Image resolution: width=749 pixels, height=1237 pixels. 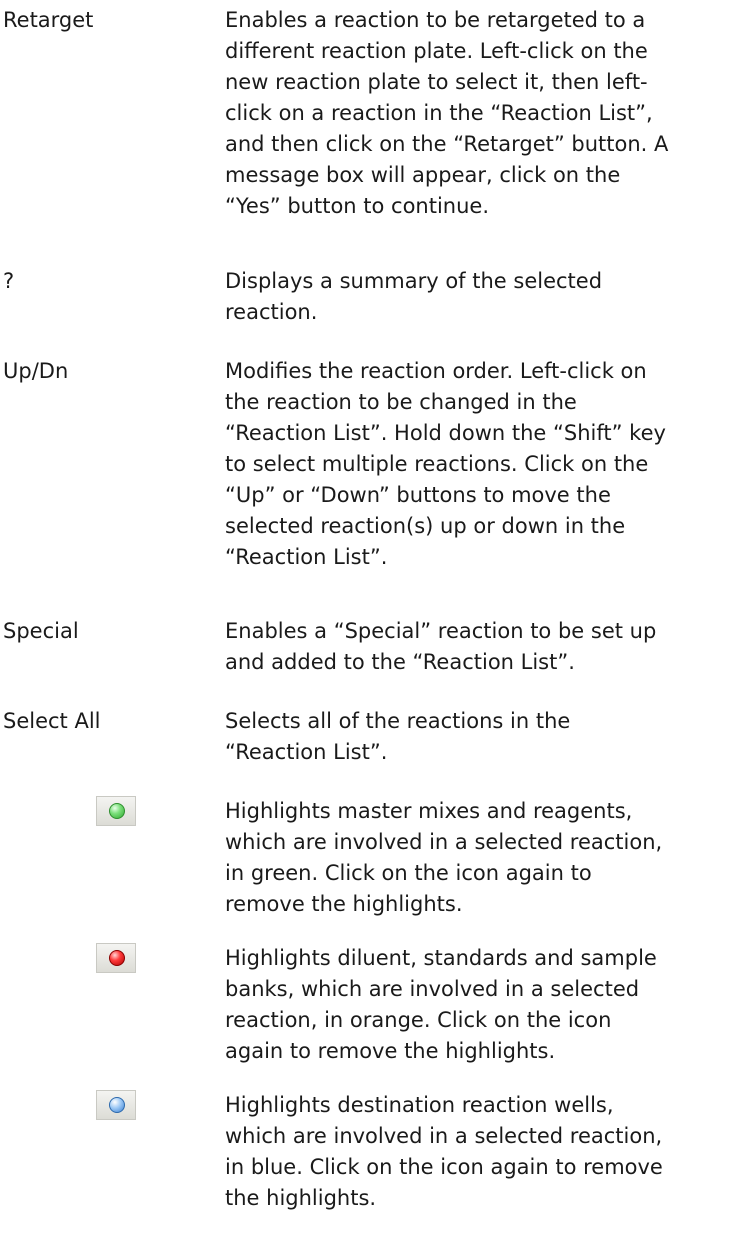 I want to click on desc-line: Enables a reaction to be retargeted to a, so click(x=435, y=20).